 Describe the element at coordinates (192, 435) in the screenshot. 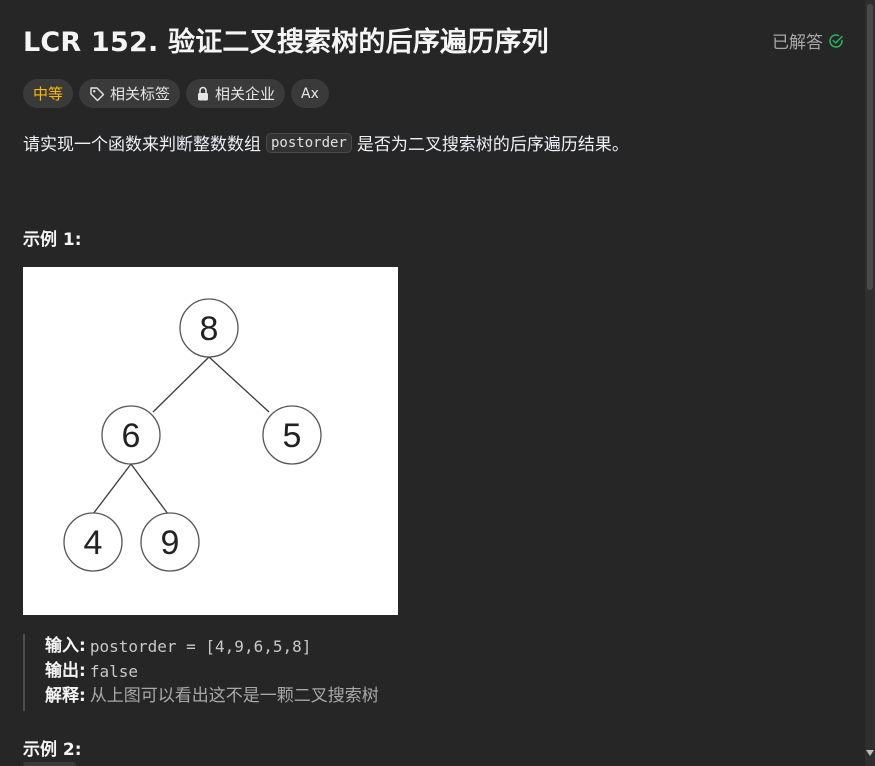

I see `binary-tree-diagram: 8 6 5 4 9` at that location.